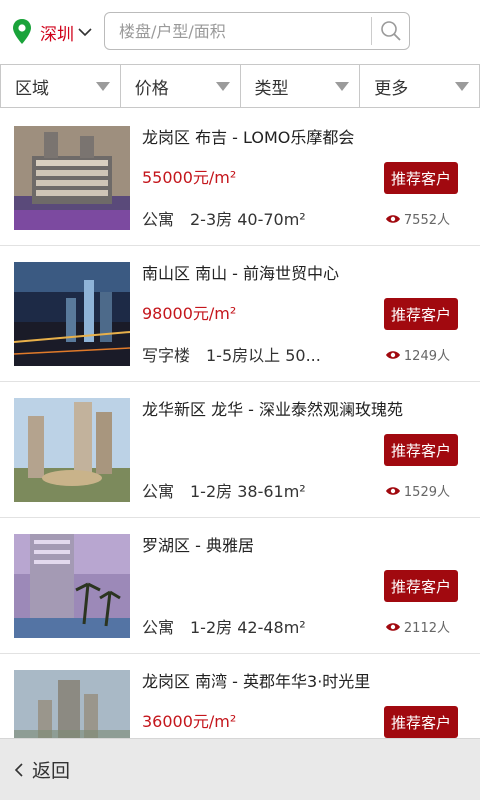 The width and height of the screenshot is (480, 800). Describe the element at coordinates (18, 769) in the screenshot. I see `back-chevron-icon` at that location.